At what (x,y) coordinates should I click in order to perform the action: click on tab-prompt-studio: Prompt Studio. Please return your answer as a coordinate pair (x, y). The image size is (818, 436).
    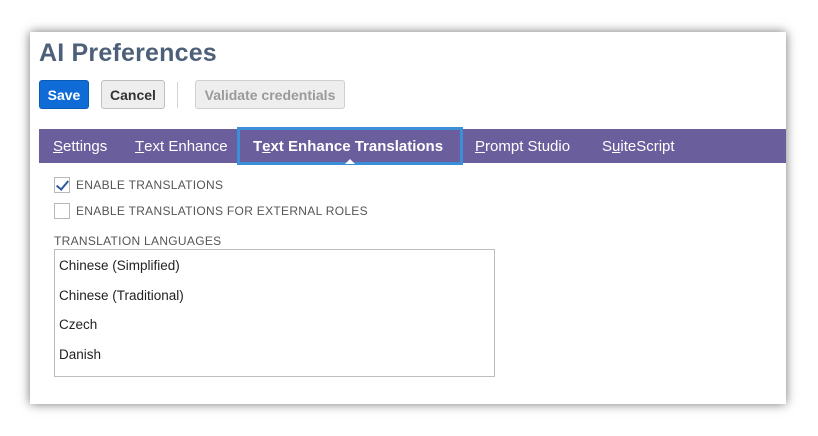
    Looking at the image, I should click on (522, 146).